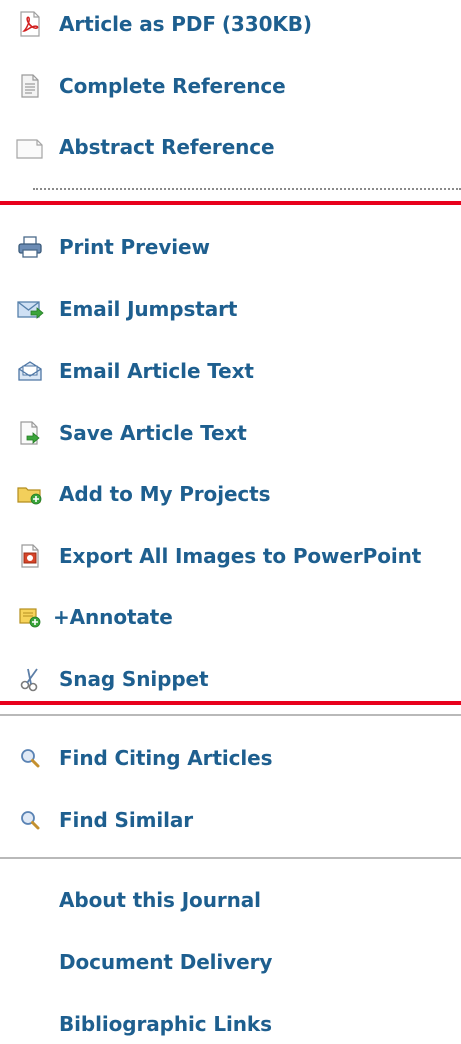  What do you see at coordinates (30, 147) in the screenshot?
I see `blank-document-icon` at bounding box center [30, 147].